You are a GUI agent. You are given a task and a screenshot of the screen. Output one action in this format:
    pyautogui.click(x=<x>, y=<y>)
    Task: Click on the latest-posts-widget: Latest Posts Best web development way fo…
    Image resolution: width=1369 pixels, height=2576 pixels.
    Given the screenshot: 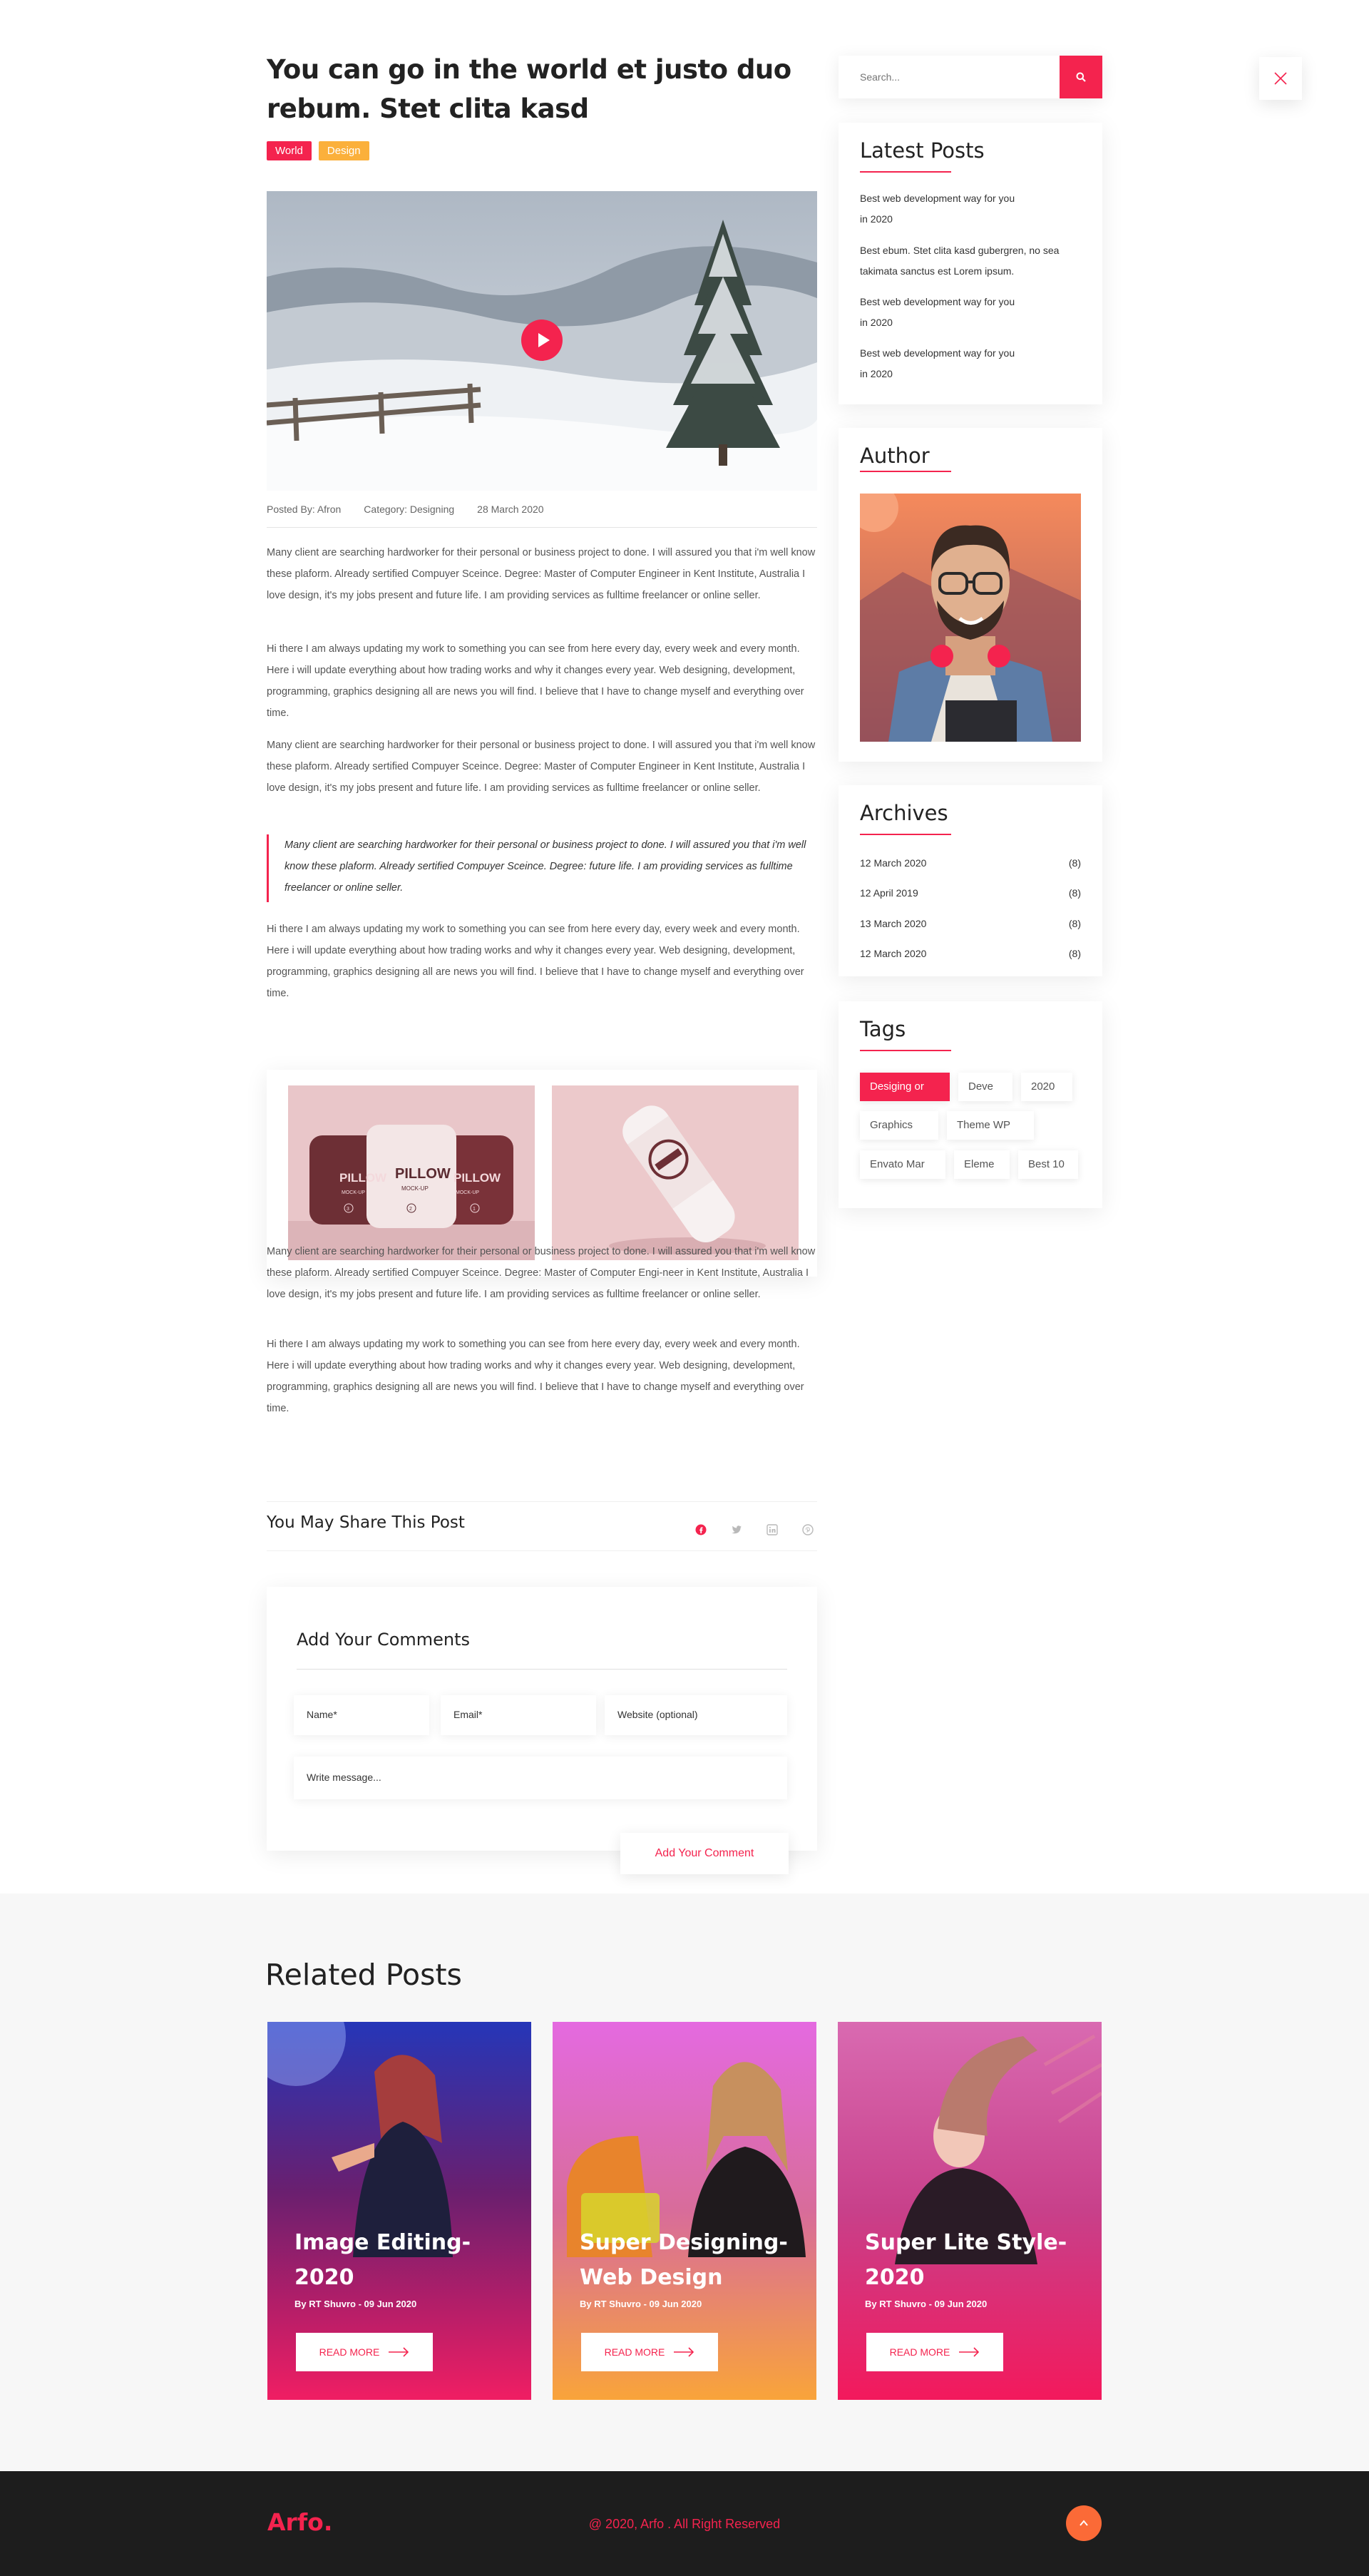 What is the action you would take?
    pyautogui.click(x=970, y=263)
    